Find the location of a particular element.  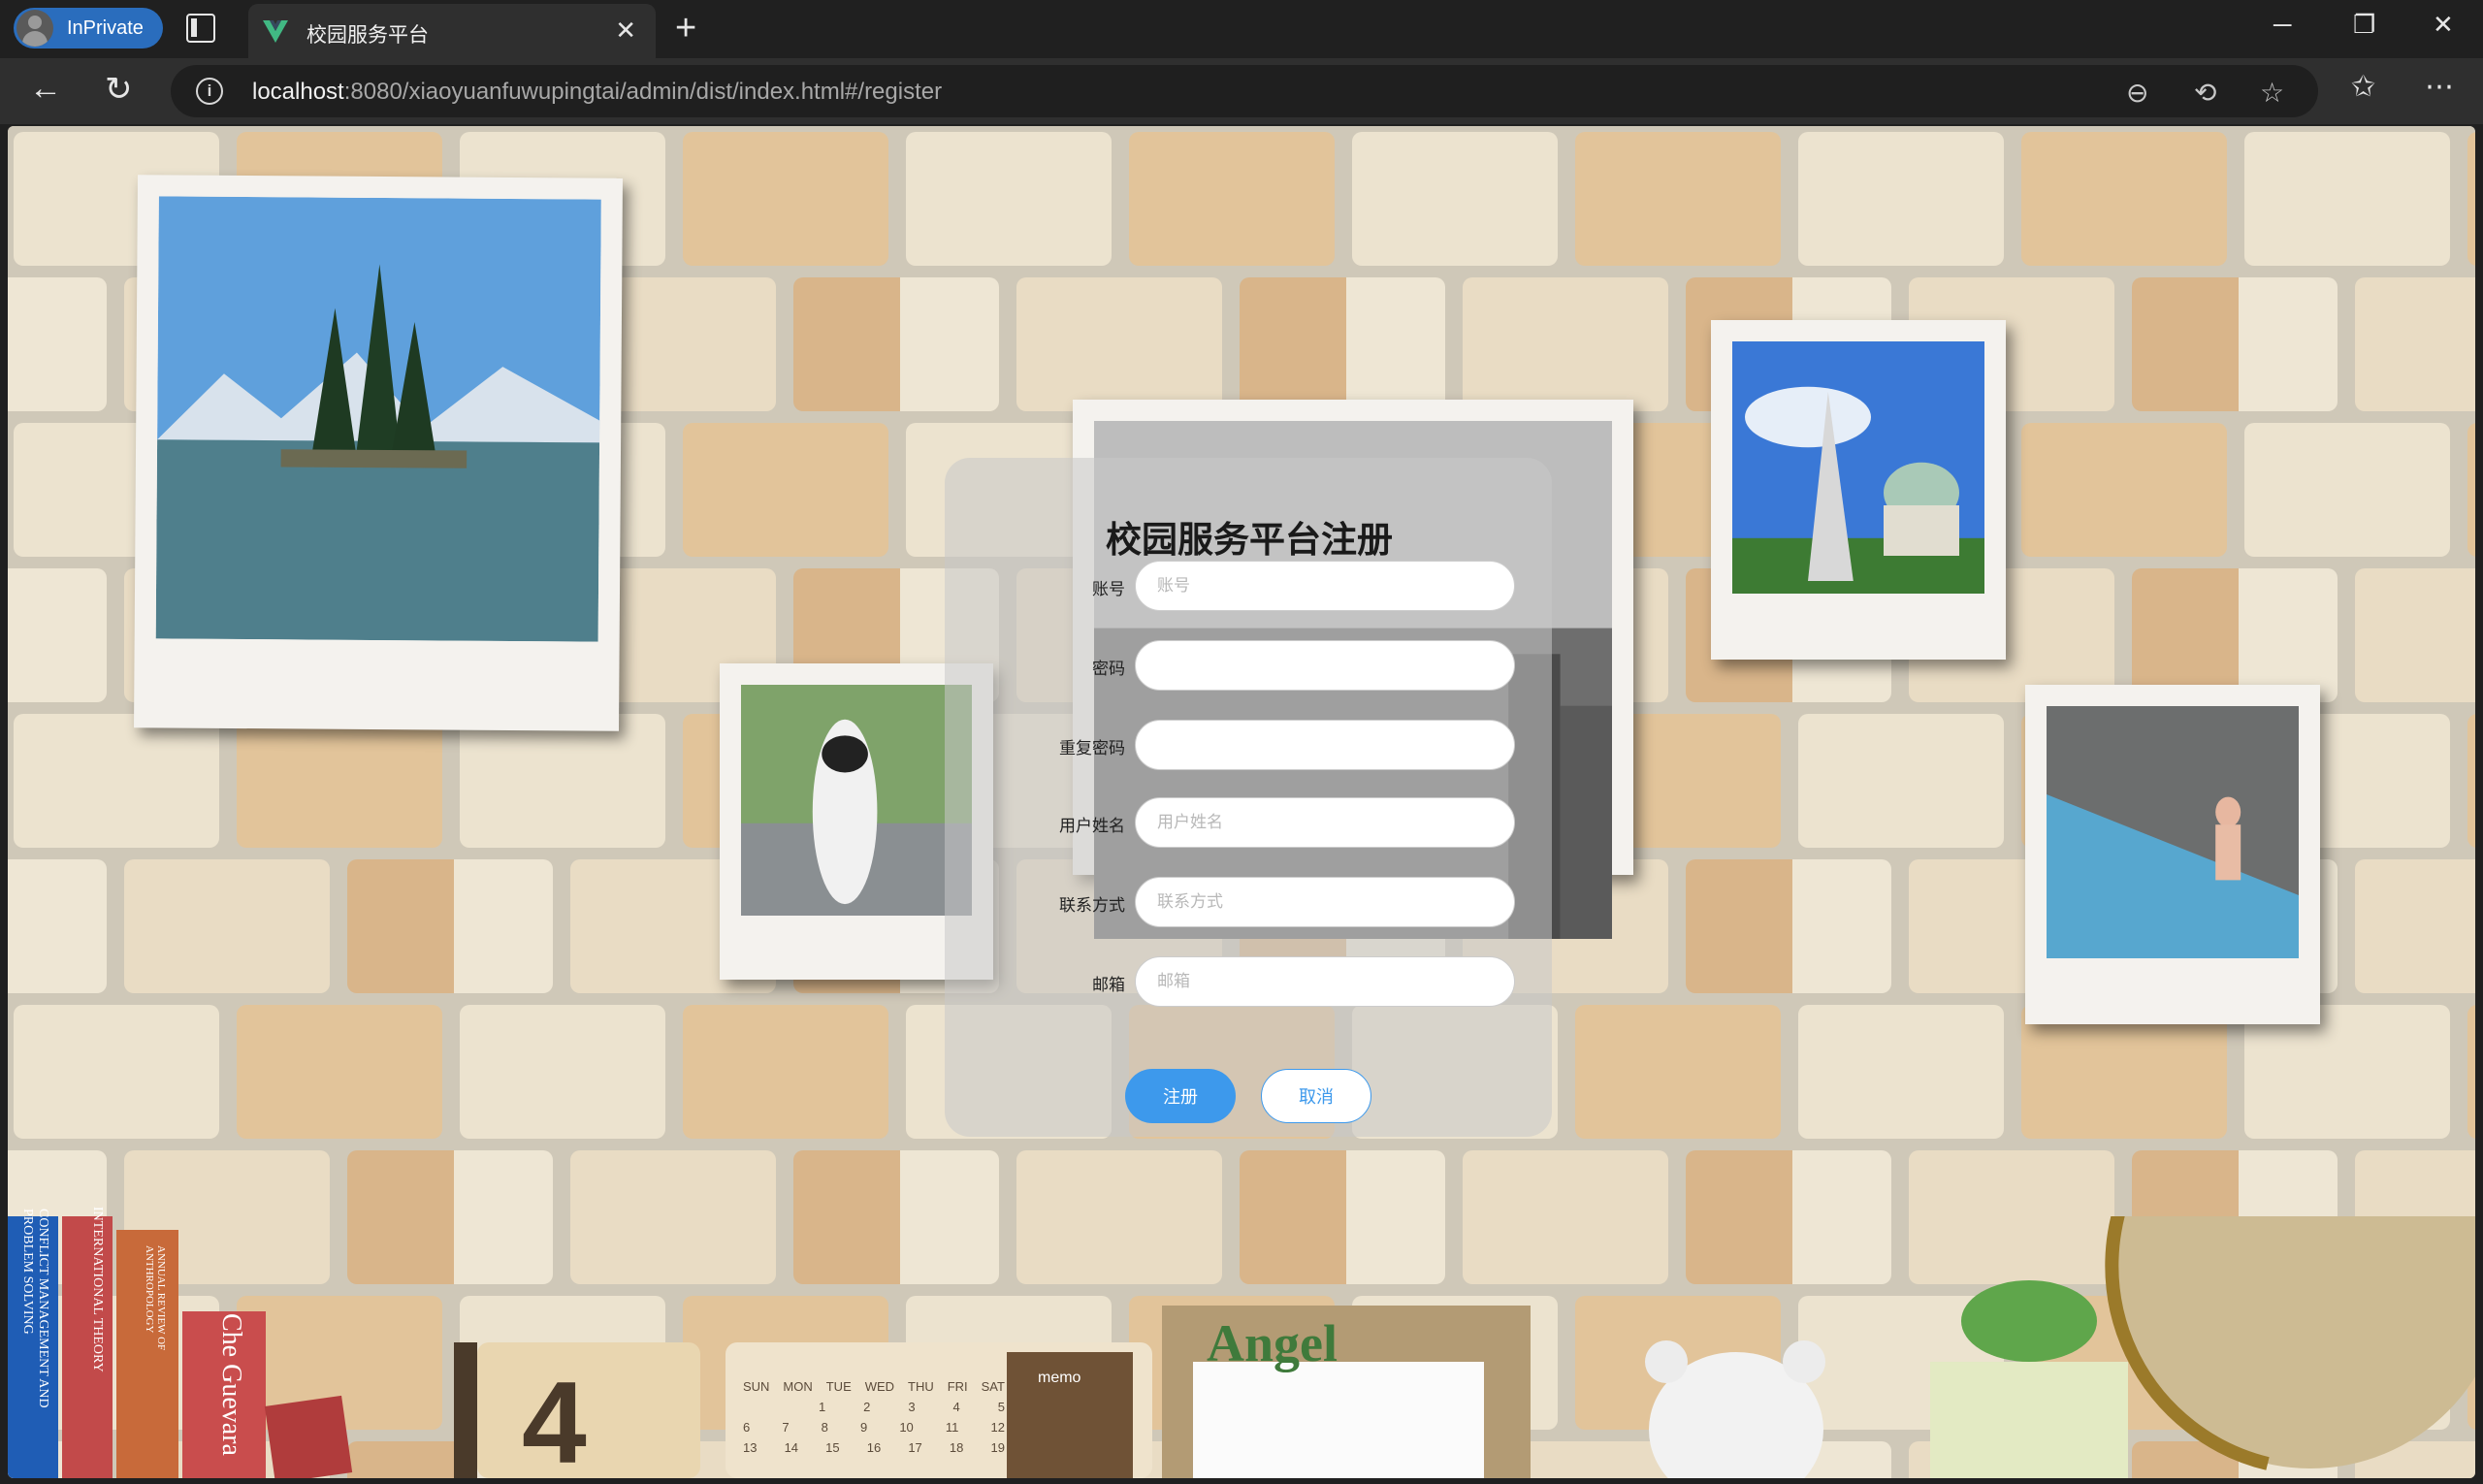

calendar-date: 14 is located at coordinates (792, 1448).